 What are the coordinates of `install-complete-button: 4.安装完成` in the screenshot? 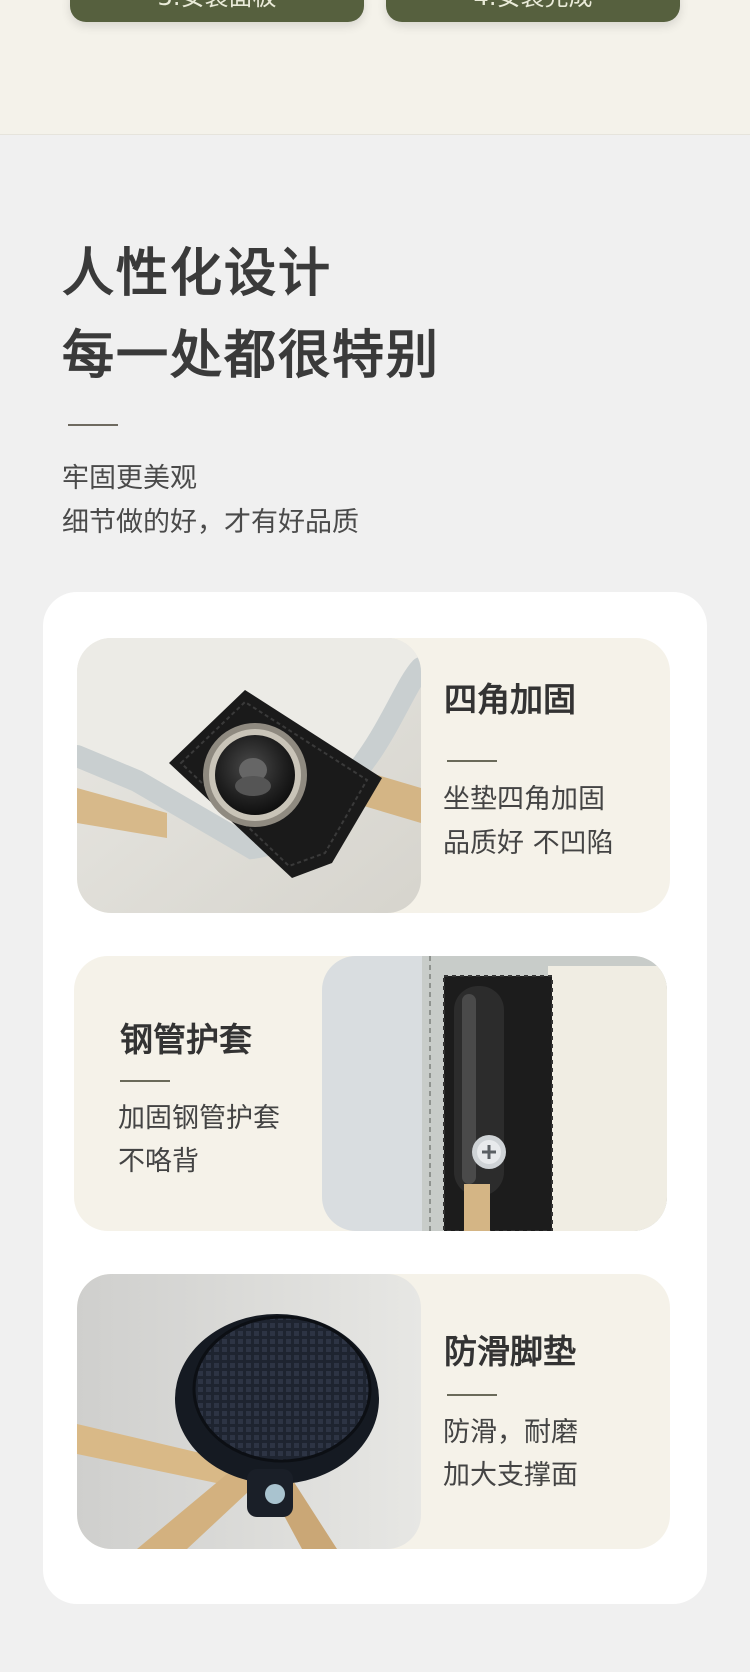 It's located at (533, 11).